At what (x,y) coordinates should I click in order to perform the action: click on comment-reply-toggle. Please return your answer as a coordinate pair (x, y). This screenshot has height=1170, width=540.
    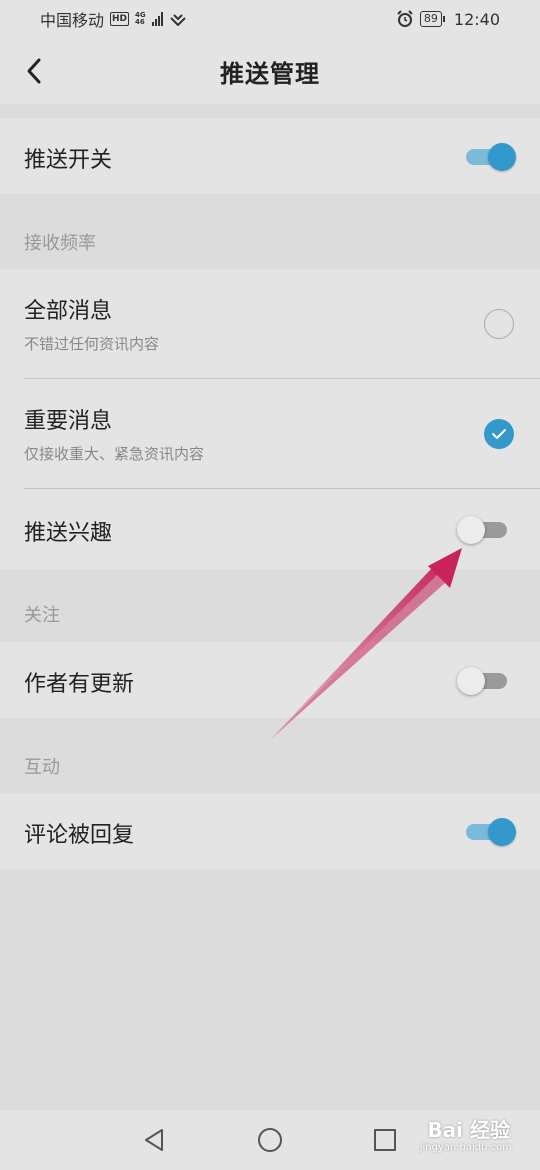
    Looking at the image, I should click on (490, 831).